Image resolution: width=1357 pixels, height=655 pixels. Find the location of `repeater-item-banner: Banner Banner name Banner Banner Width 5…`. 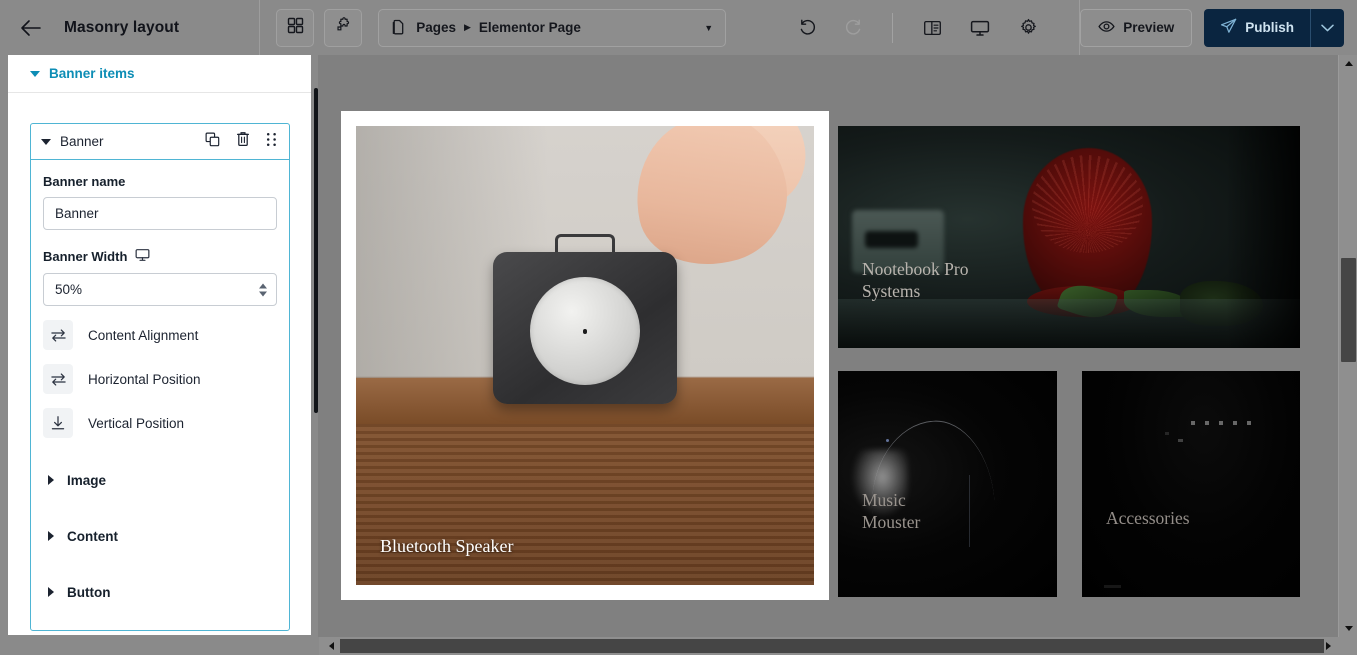

repeater-item-banner: Banner Banner name Banner Banner Width 5… is located at coordinates (160, 377).